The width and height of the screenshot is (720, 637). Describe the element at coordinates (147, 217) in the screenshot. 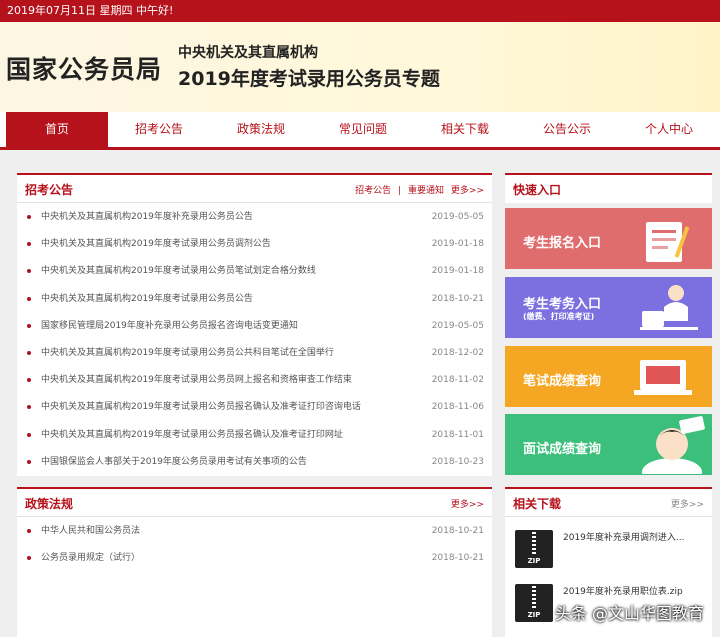

I see `list-item-title: 中央机关及其直属机构2019年度补充录用公务员公告` at that location.